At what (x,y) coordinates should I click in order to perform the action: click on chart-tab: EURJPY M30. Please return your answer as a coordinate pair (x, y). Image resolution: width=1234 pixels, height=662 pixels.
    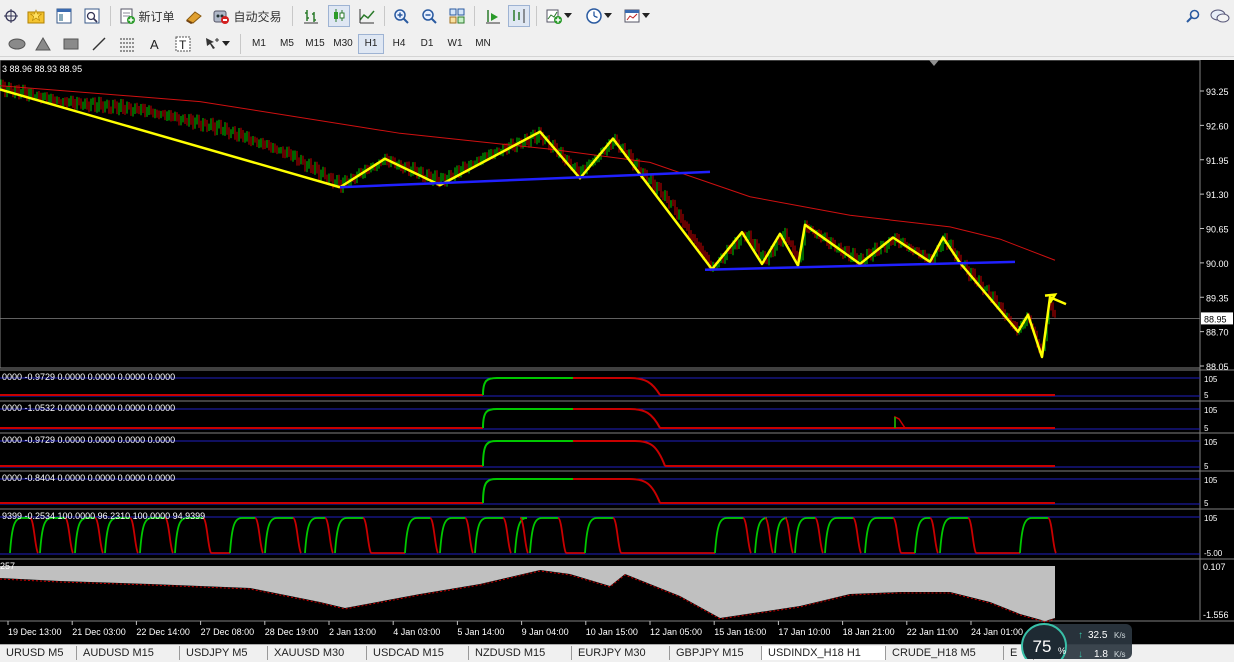
    Looking at the image, I should click on (621, 653).